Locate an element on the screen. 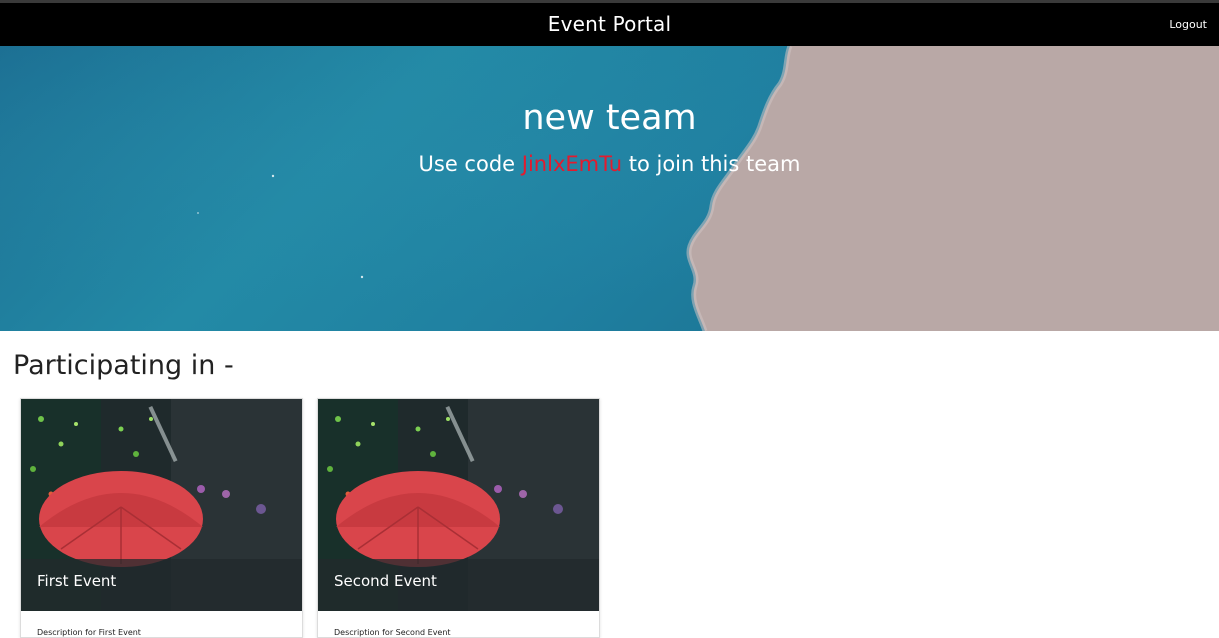 The height and width of the screenshot is (638, 1219). team-name-heading: new team is located at coordinates (609, 118).